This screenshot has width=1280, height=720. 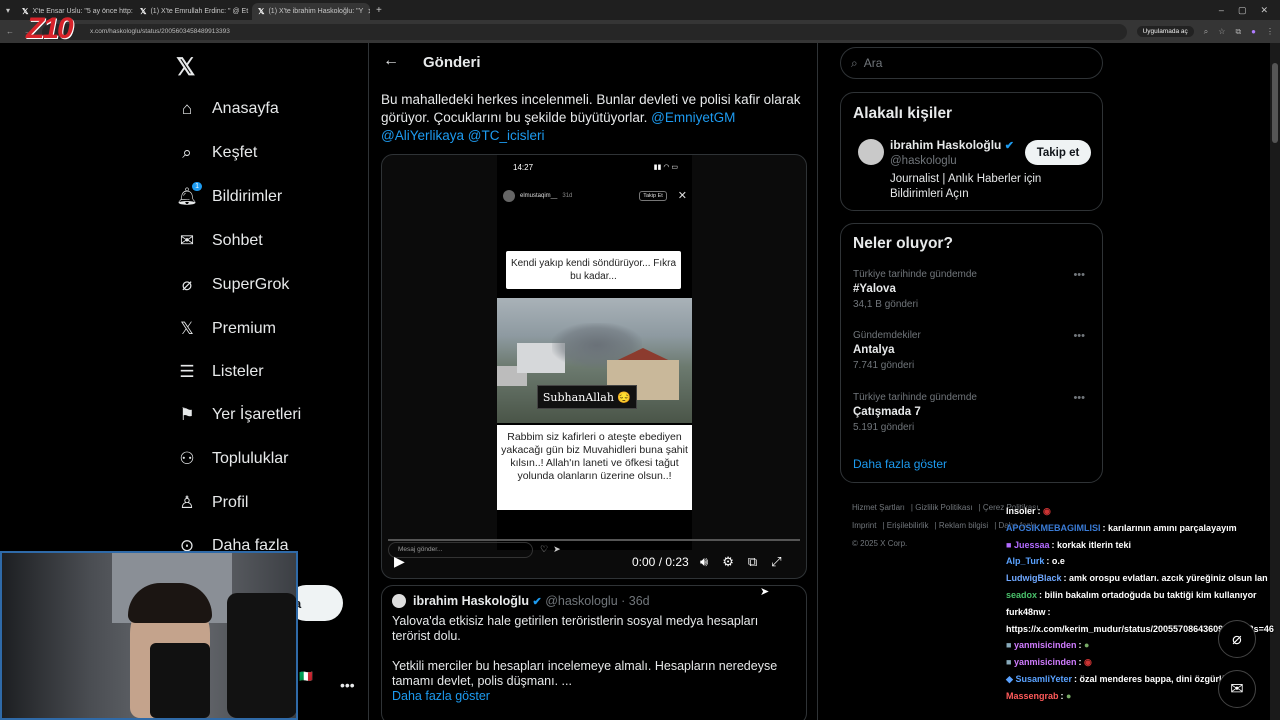 What do you see at coordinates (682, 196) in the screenshot?
I see `story-close-icon: ✕` at bounding box center [682, 196].